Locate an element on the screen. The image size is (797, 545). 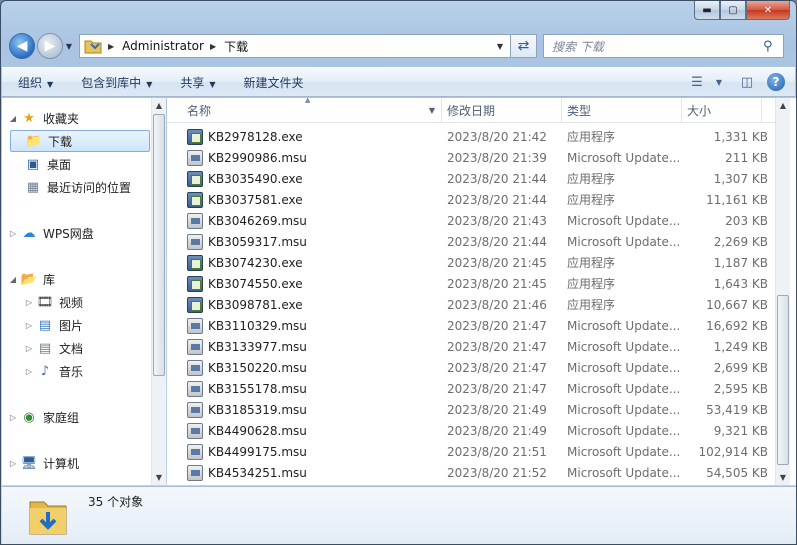
homegroup-icon: ◉ is located at coordinates (29, 417).